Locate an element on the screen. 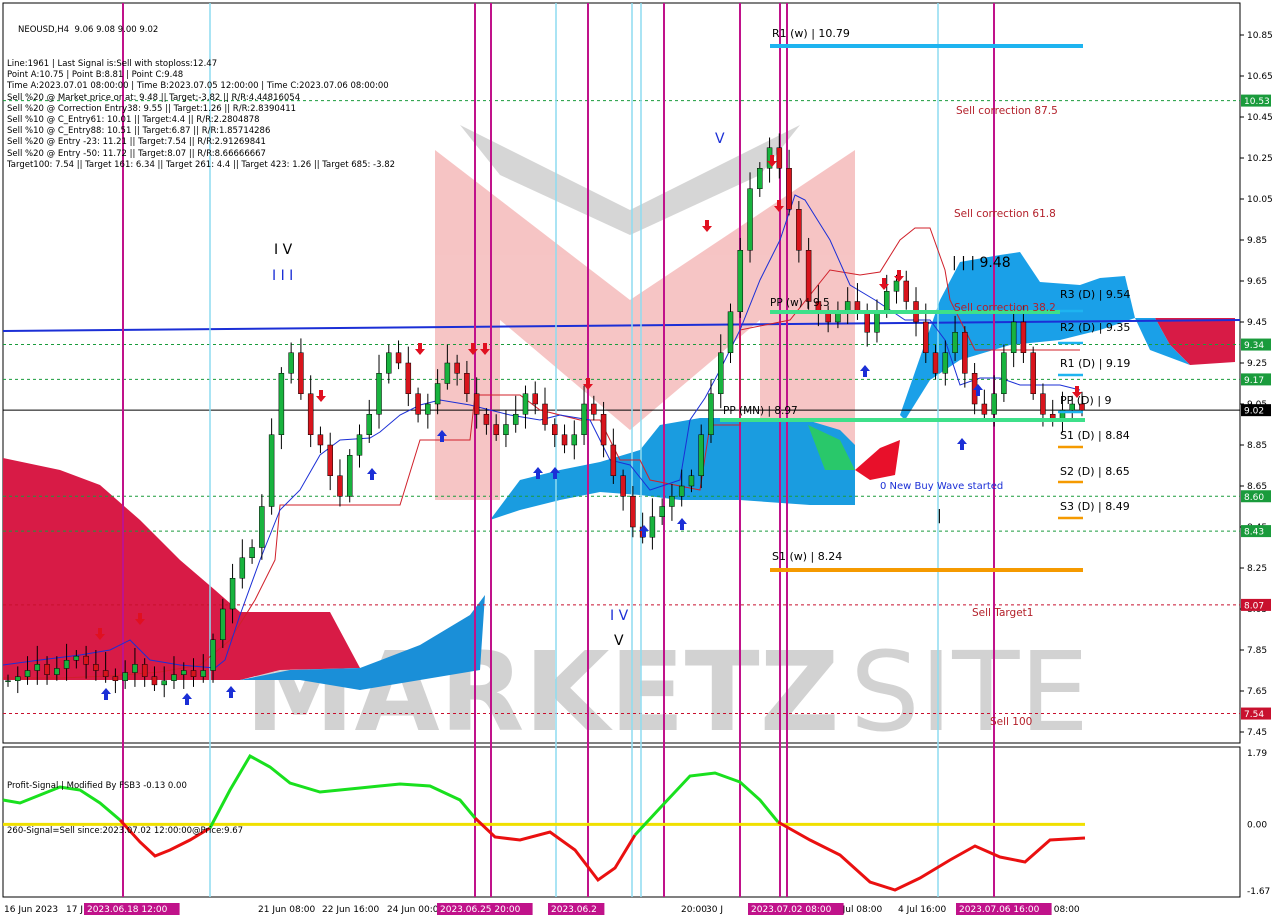 The height and width of the screenshot is (920, 1280). label-sell-correction-38-2: Sell correction 38.2 is located at coordinates (1005, 308).